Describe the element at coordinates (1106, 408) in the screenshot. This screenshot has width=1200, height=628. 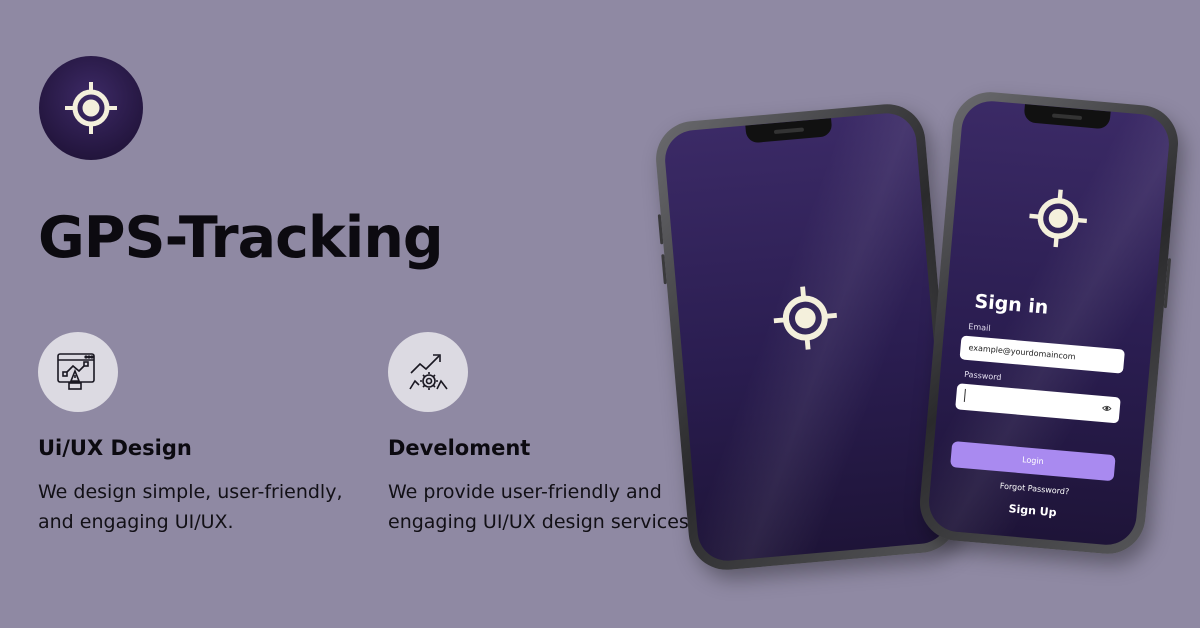
I see `eye-icon` at that location.